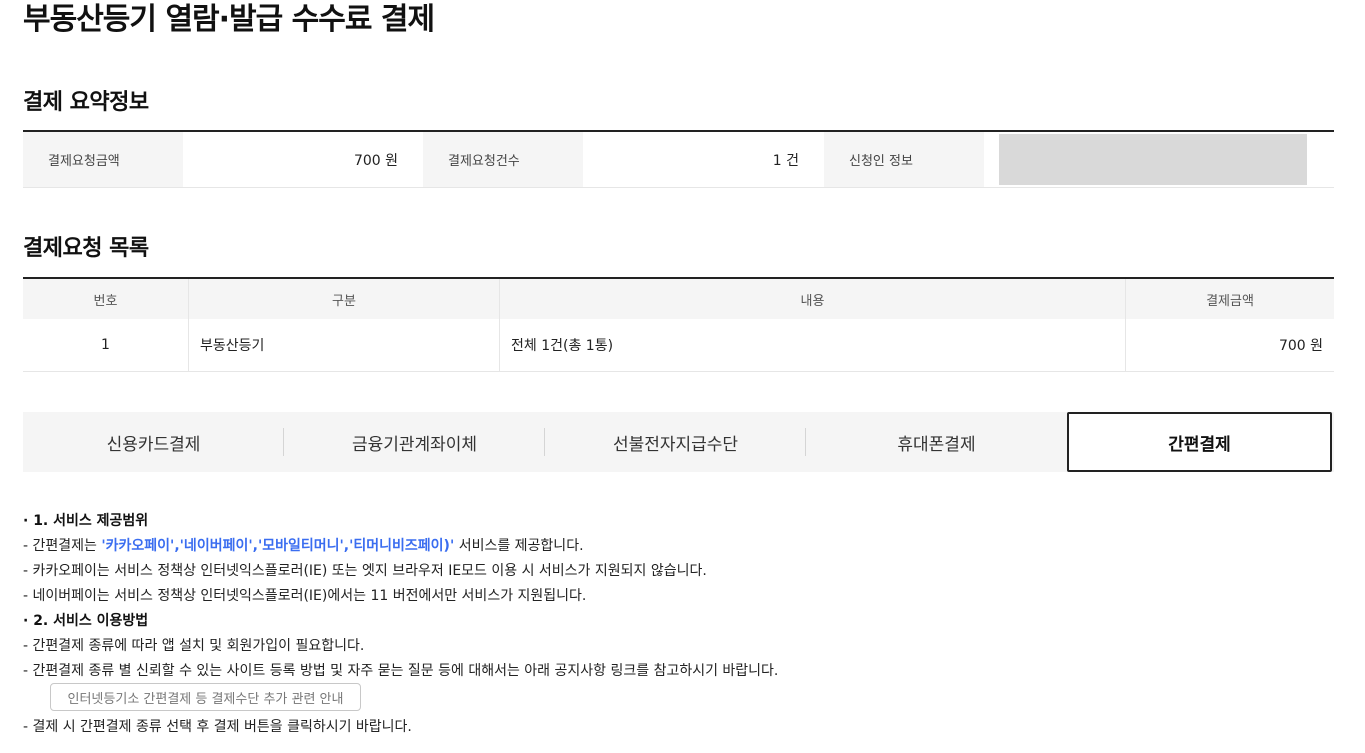 The width and height of the screenshot is (1365, 753). I want to click on usage-method-heading: · 2. 서비스 이용방법, so click(86, 621).